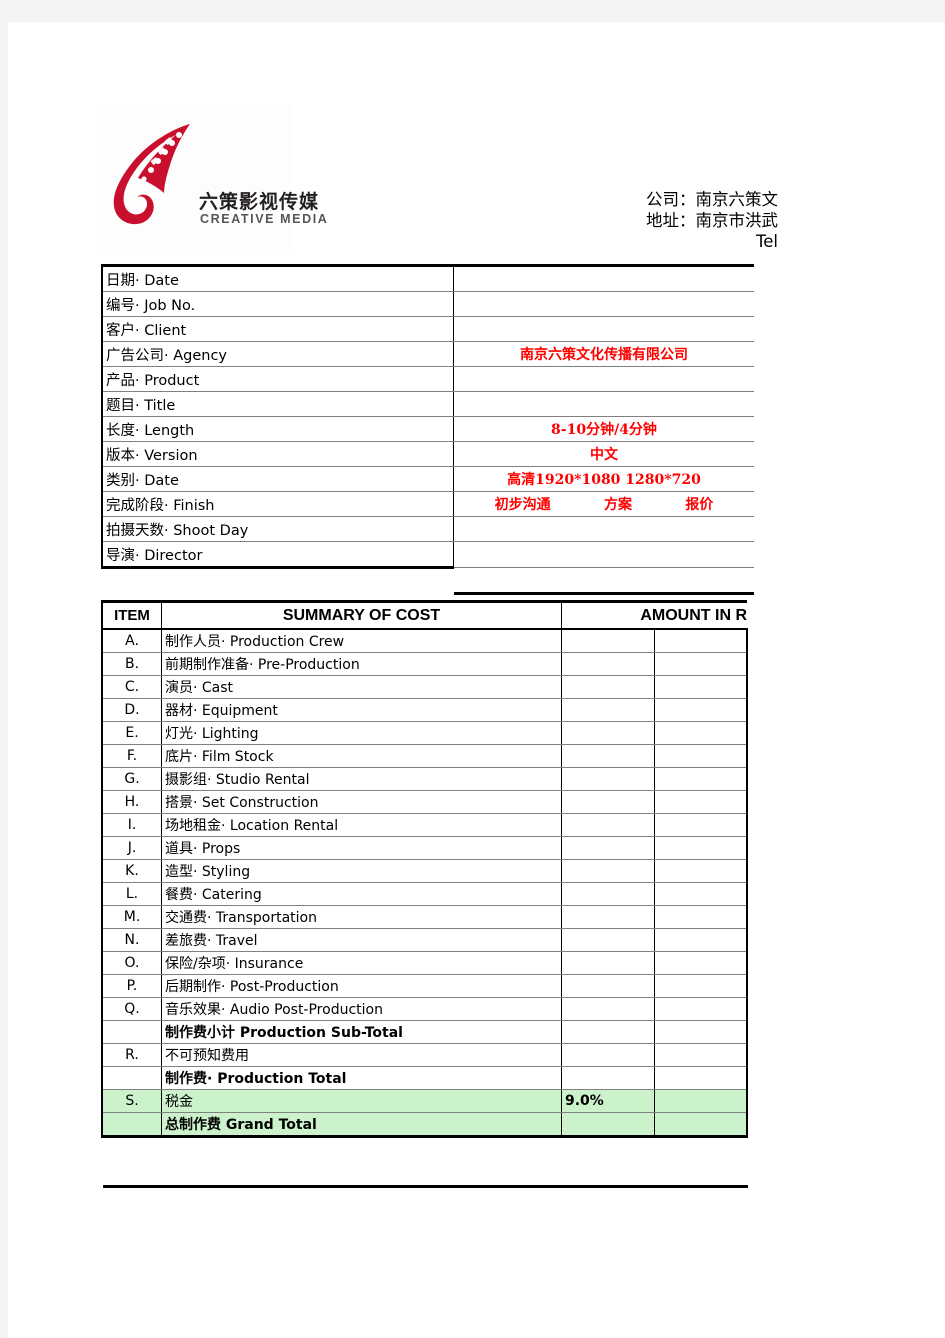 This screenshot has height=1338, width=945. What do you see at coordinates (603, 278) in the screenshot?
I see `info-value-date` at bounding box center [603, 278].